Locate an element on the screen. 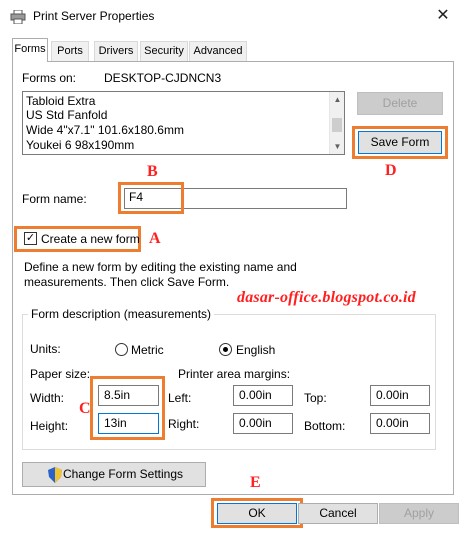  top-margin-label: Top: is located at coordinates (315, 398).